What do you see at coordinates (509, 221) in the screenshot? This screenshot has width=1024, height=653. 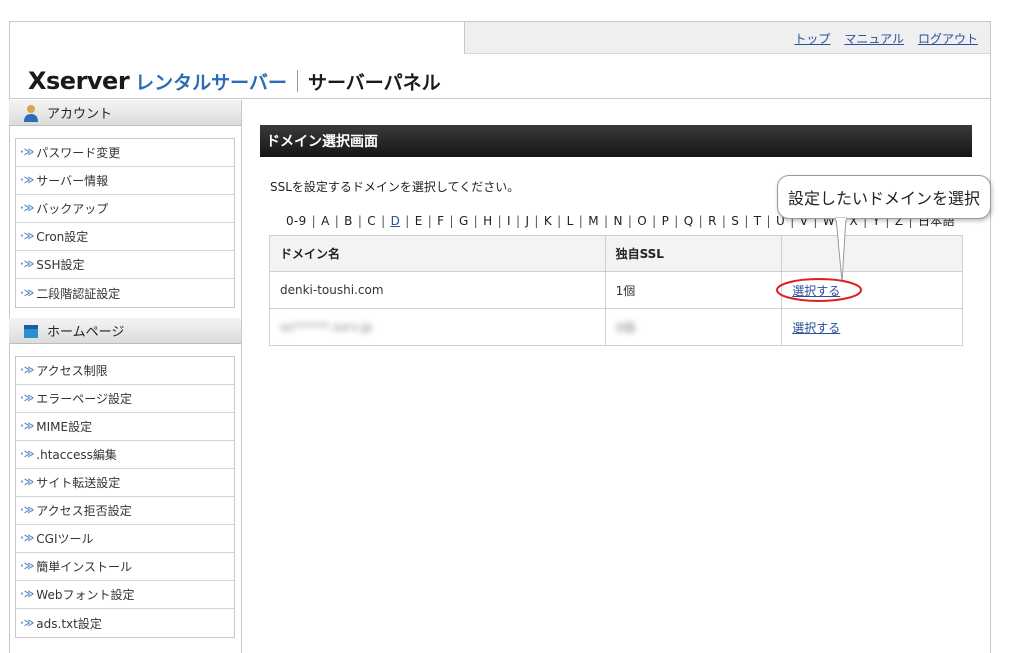 I see `alphabet-index-item: I` at bounding box center [509, 221].